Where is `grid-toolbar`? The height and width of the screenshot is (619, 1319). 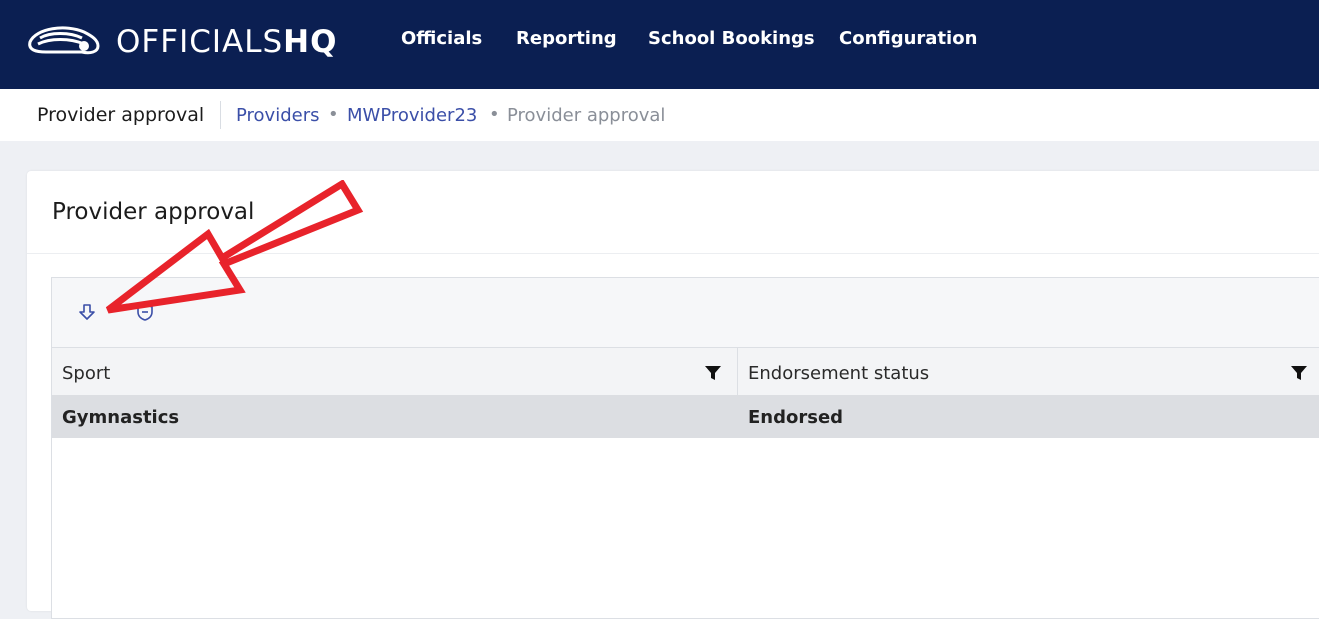 grid-toolbar is located at coordinates (685, 313).